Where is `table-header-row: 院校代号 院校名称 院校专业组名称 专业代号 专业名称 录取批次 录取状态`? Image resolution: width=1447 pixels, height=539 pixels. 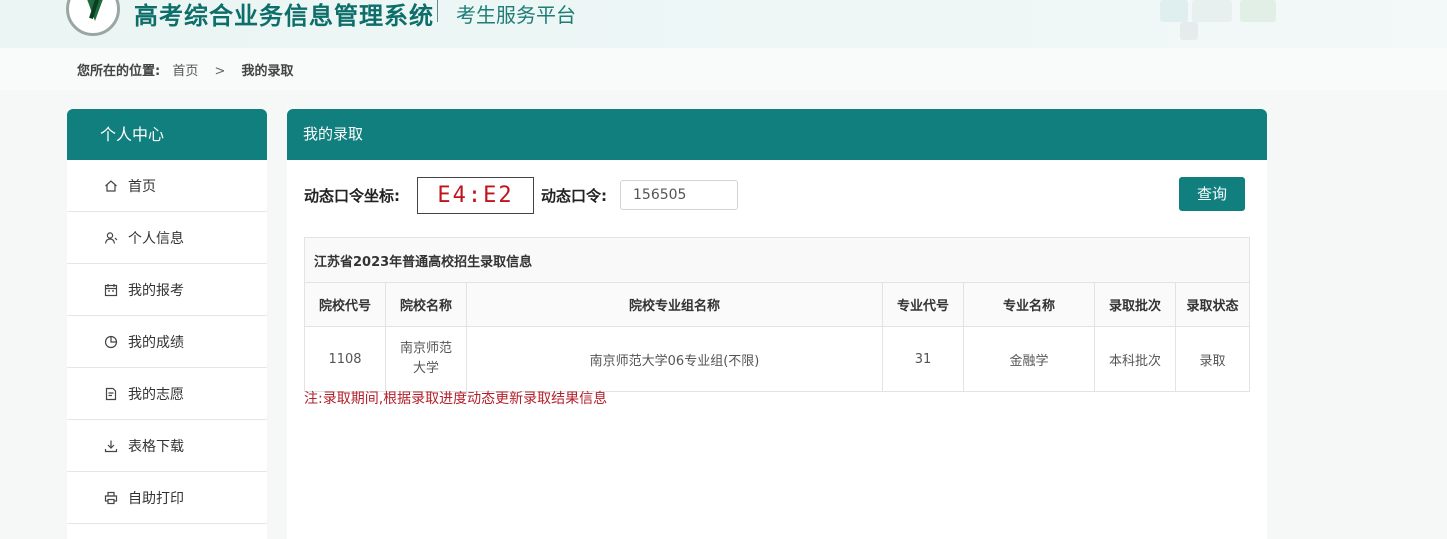 table-header-row: 院校代号 院校名称 院校专业组名称 专业代号 专业名称 录取批次 录取状态 is located at coordinates (777, 304).